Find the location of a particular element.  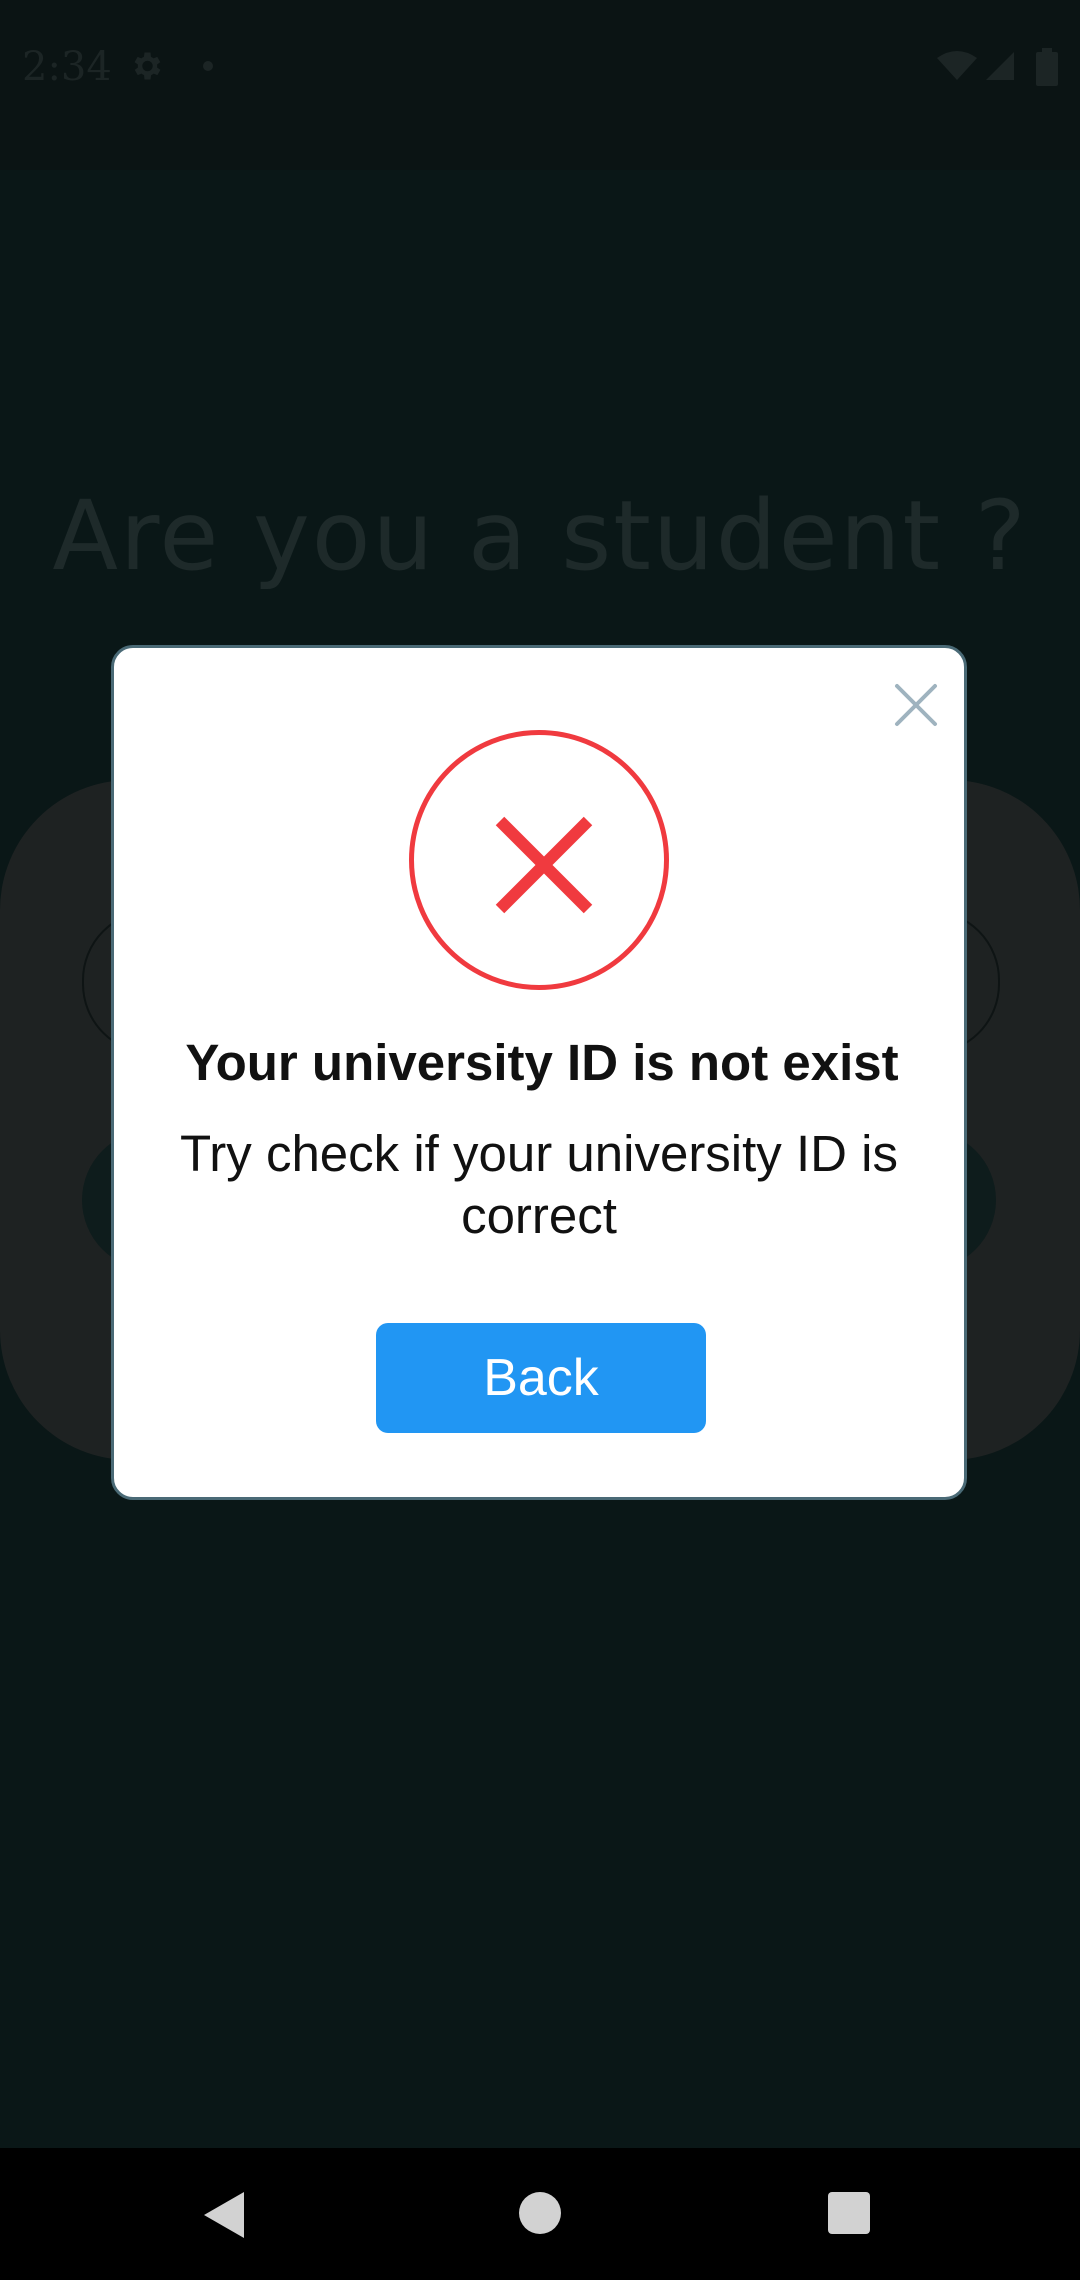

back-button: Back is located at coordinates (541, 1378).